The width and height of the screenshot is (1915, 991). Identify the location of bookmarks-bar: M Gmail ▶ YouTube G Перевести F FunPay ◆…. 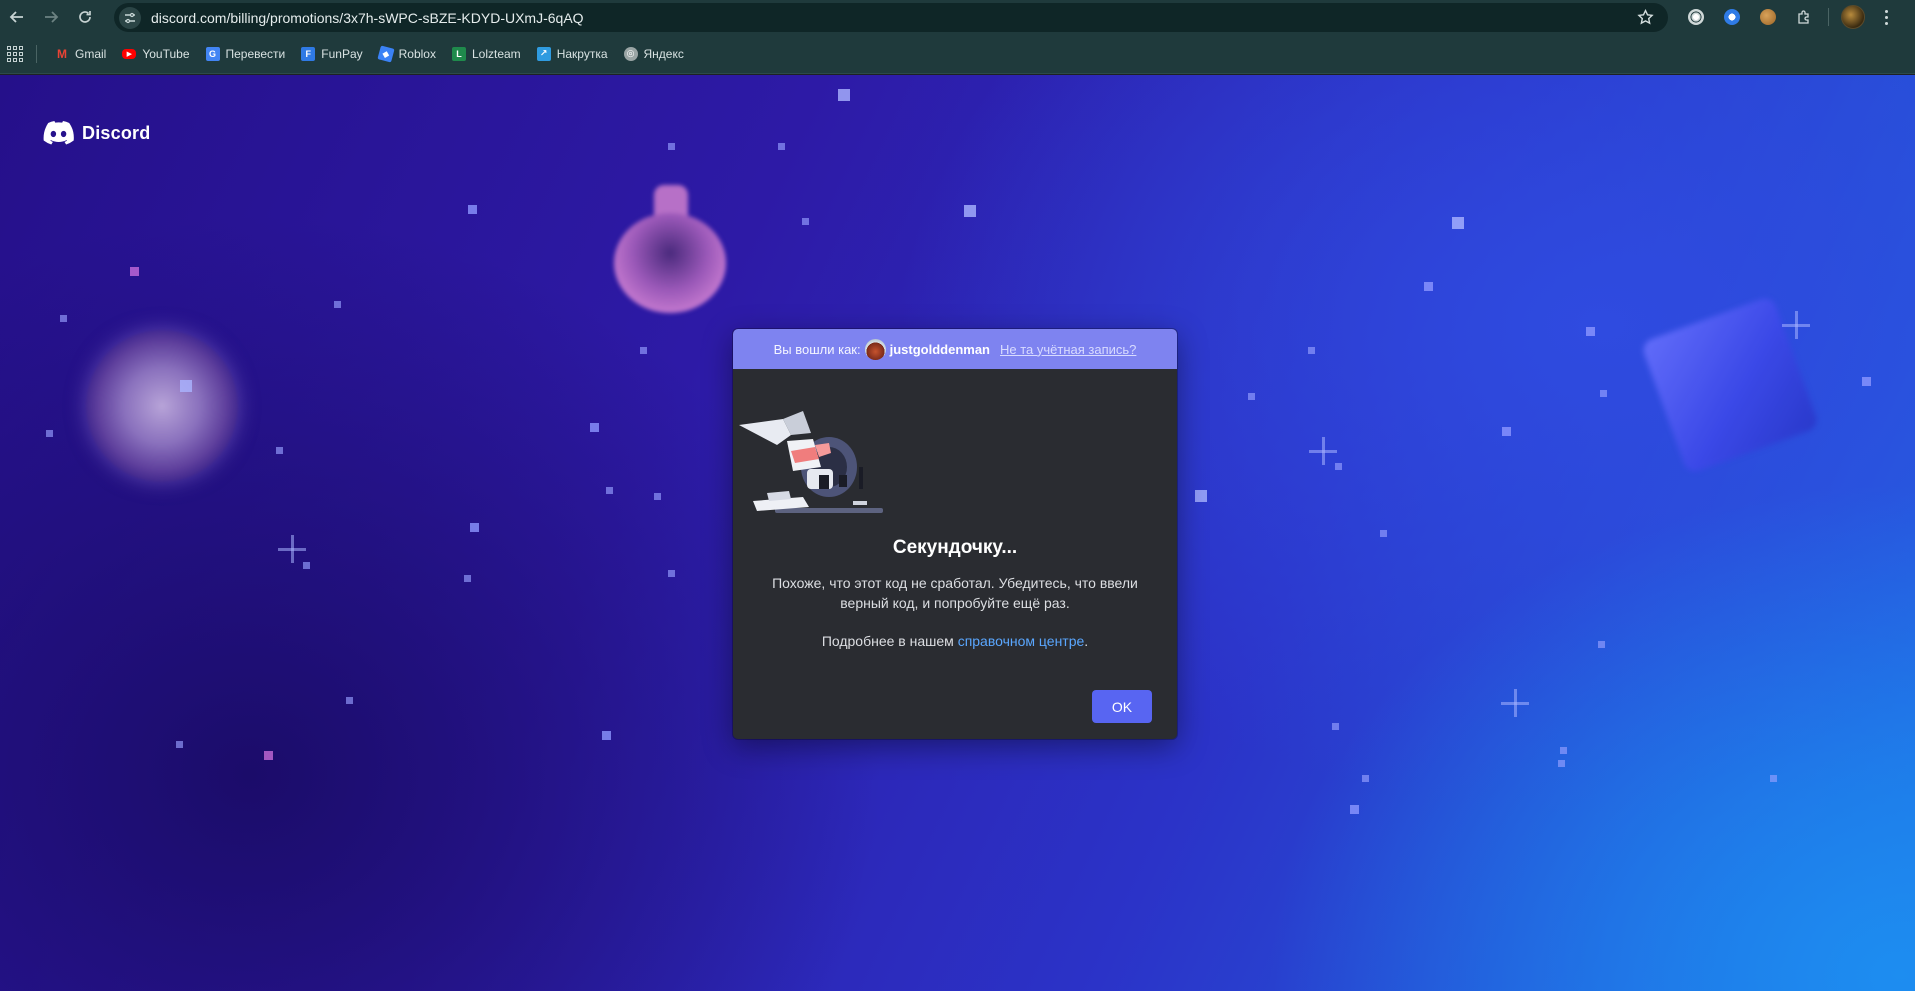
(957, 54).